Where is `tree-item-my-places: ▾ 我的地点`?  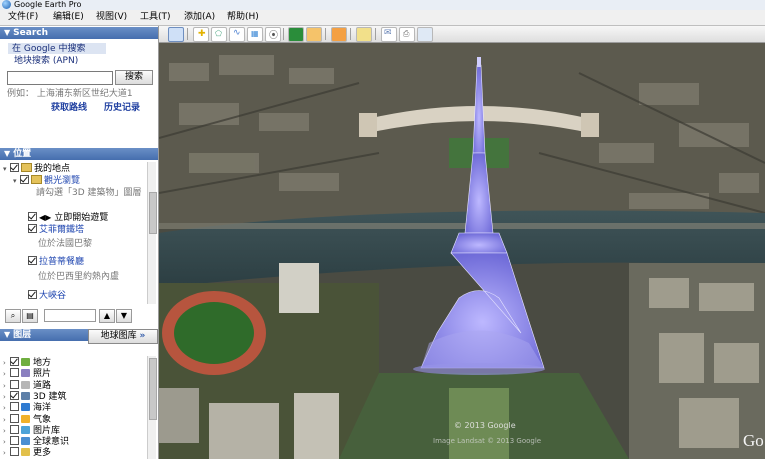
tree-item-my-places: ▾ 我的地点 is located at coordinates (36, 169).